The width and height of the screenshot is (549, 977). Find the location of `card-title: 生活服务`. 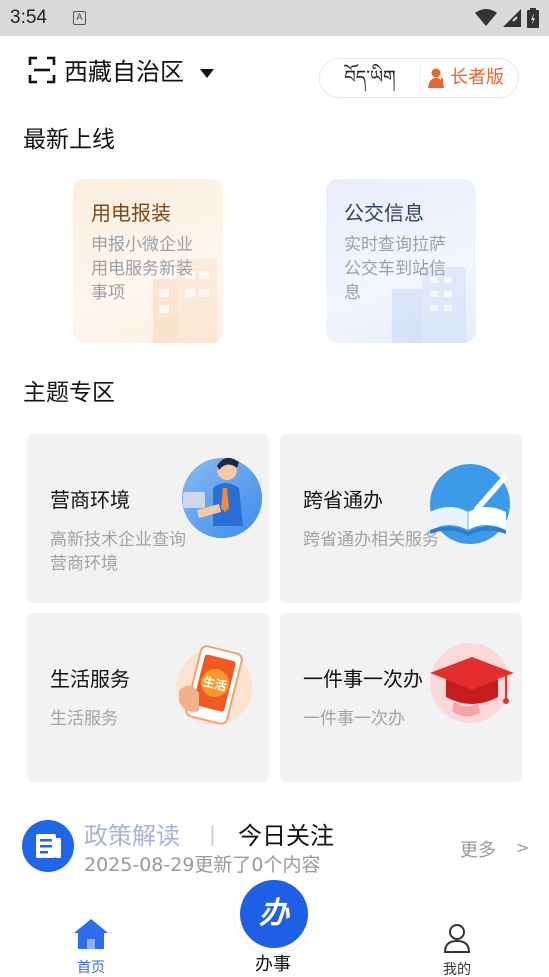

card-title: 生活服务 is located at coordinates (90, 679).